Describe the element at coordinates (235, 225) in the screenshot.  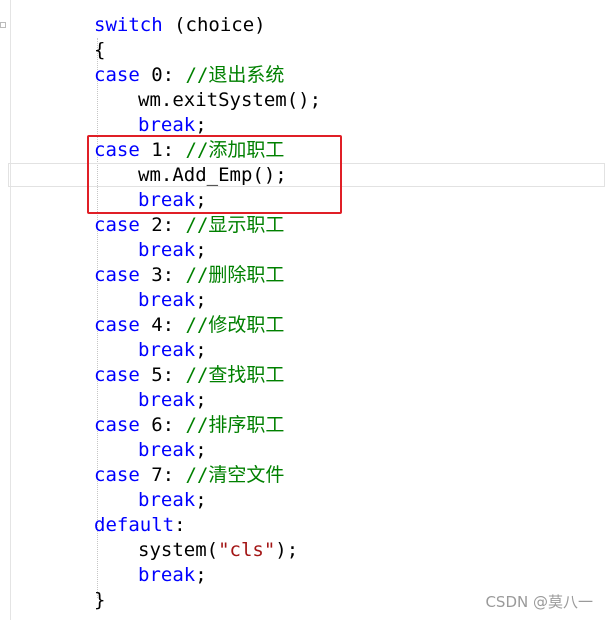
I see `comment-token: //显示职工` at that location.